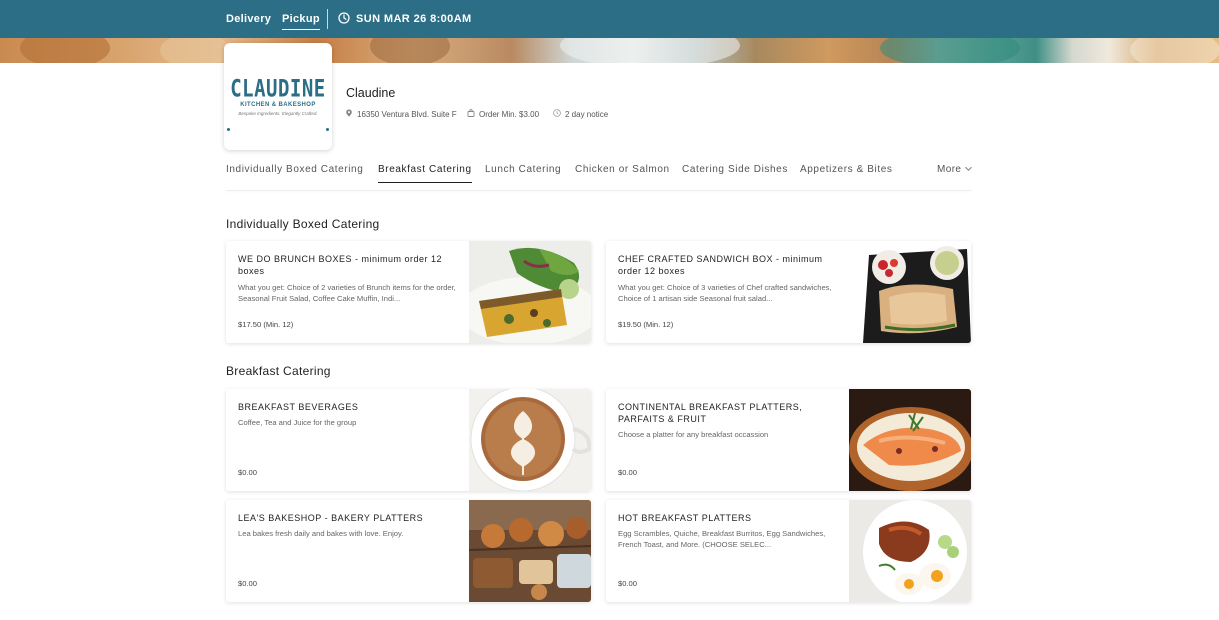  Describe the element at coordinates (735, 174) in the screenshot. I see `tab-catering-side-dishes: Catering Side Dishes` at that location.